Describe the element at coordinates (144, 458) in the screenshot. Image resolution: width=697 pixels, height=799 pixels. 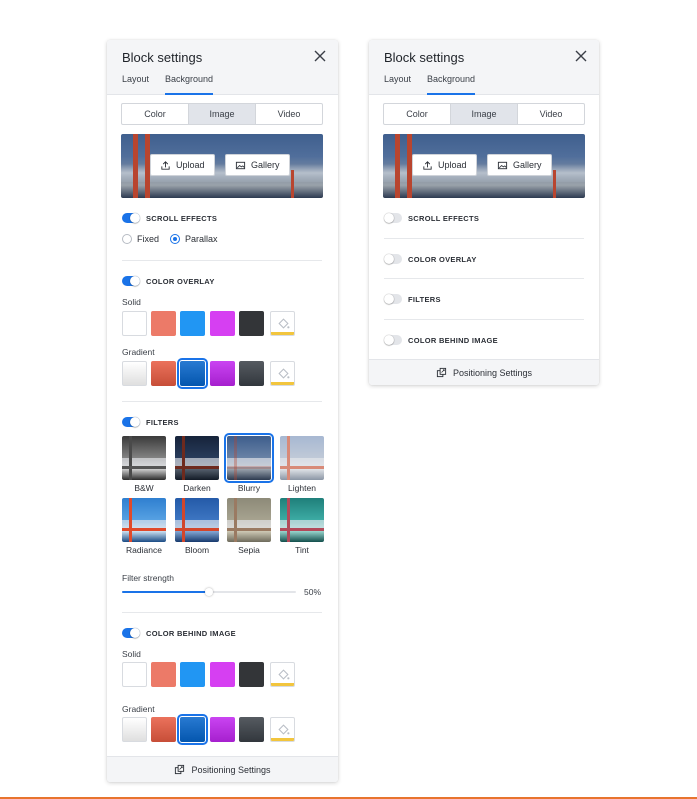
I see `filter-thumbnail-bw` at that location.